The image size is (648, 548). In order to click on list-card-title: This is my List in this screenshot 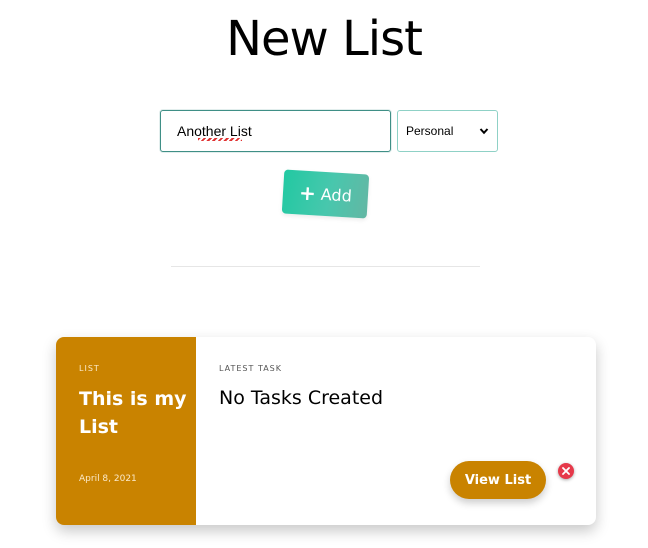, I will do `click(133, 413)`.